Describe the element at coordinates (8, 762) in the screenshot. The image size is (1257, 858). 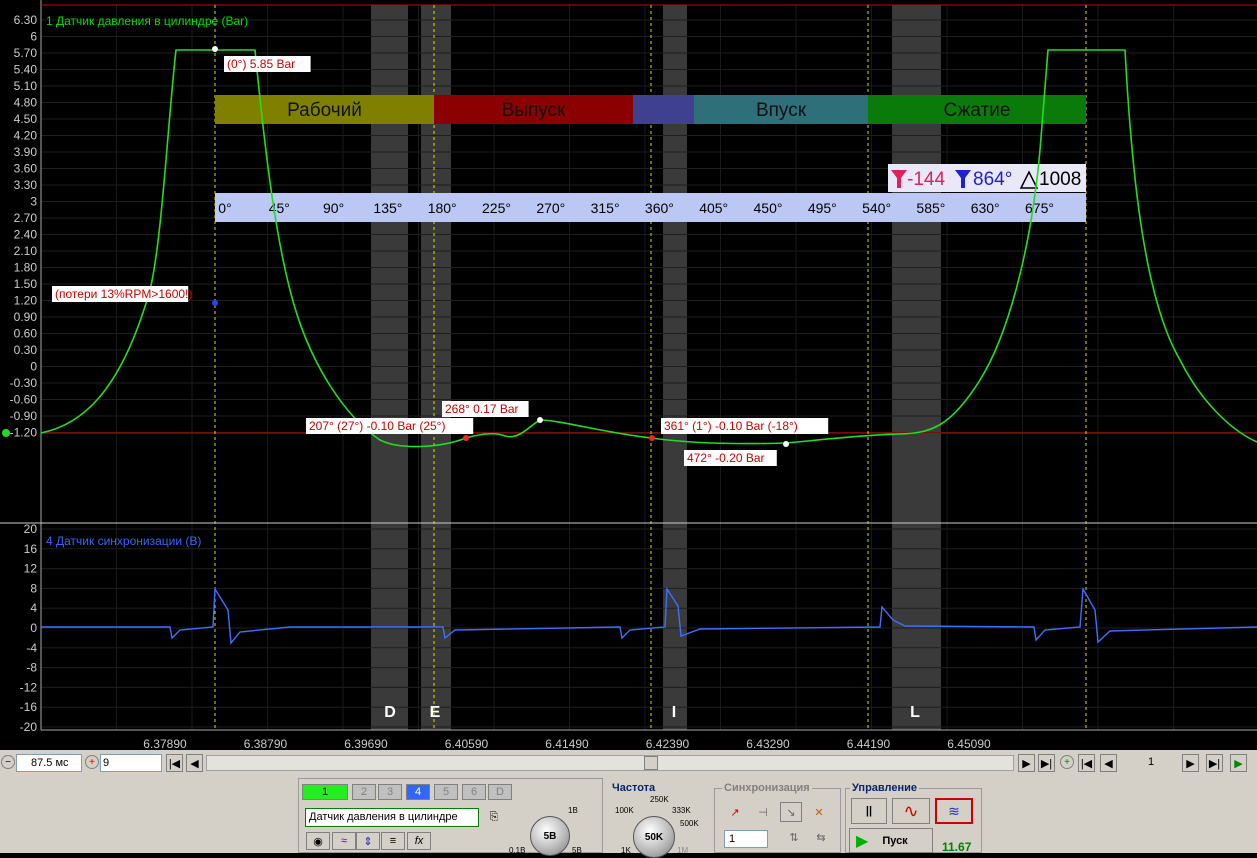
I see `zoom-out-button: −` at that location.